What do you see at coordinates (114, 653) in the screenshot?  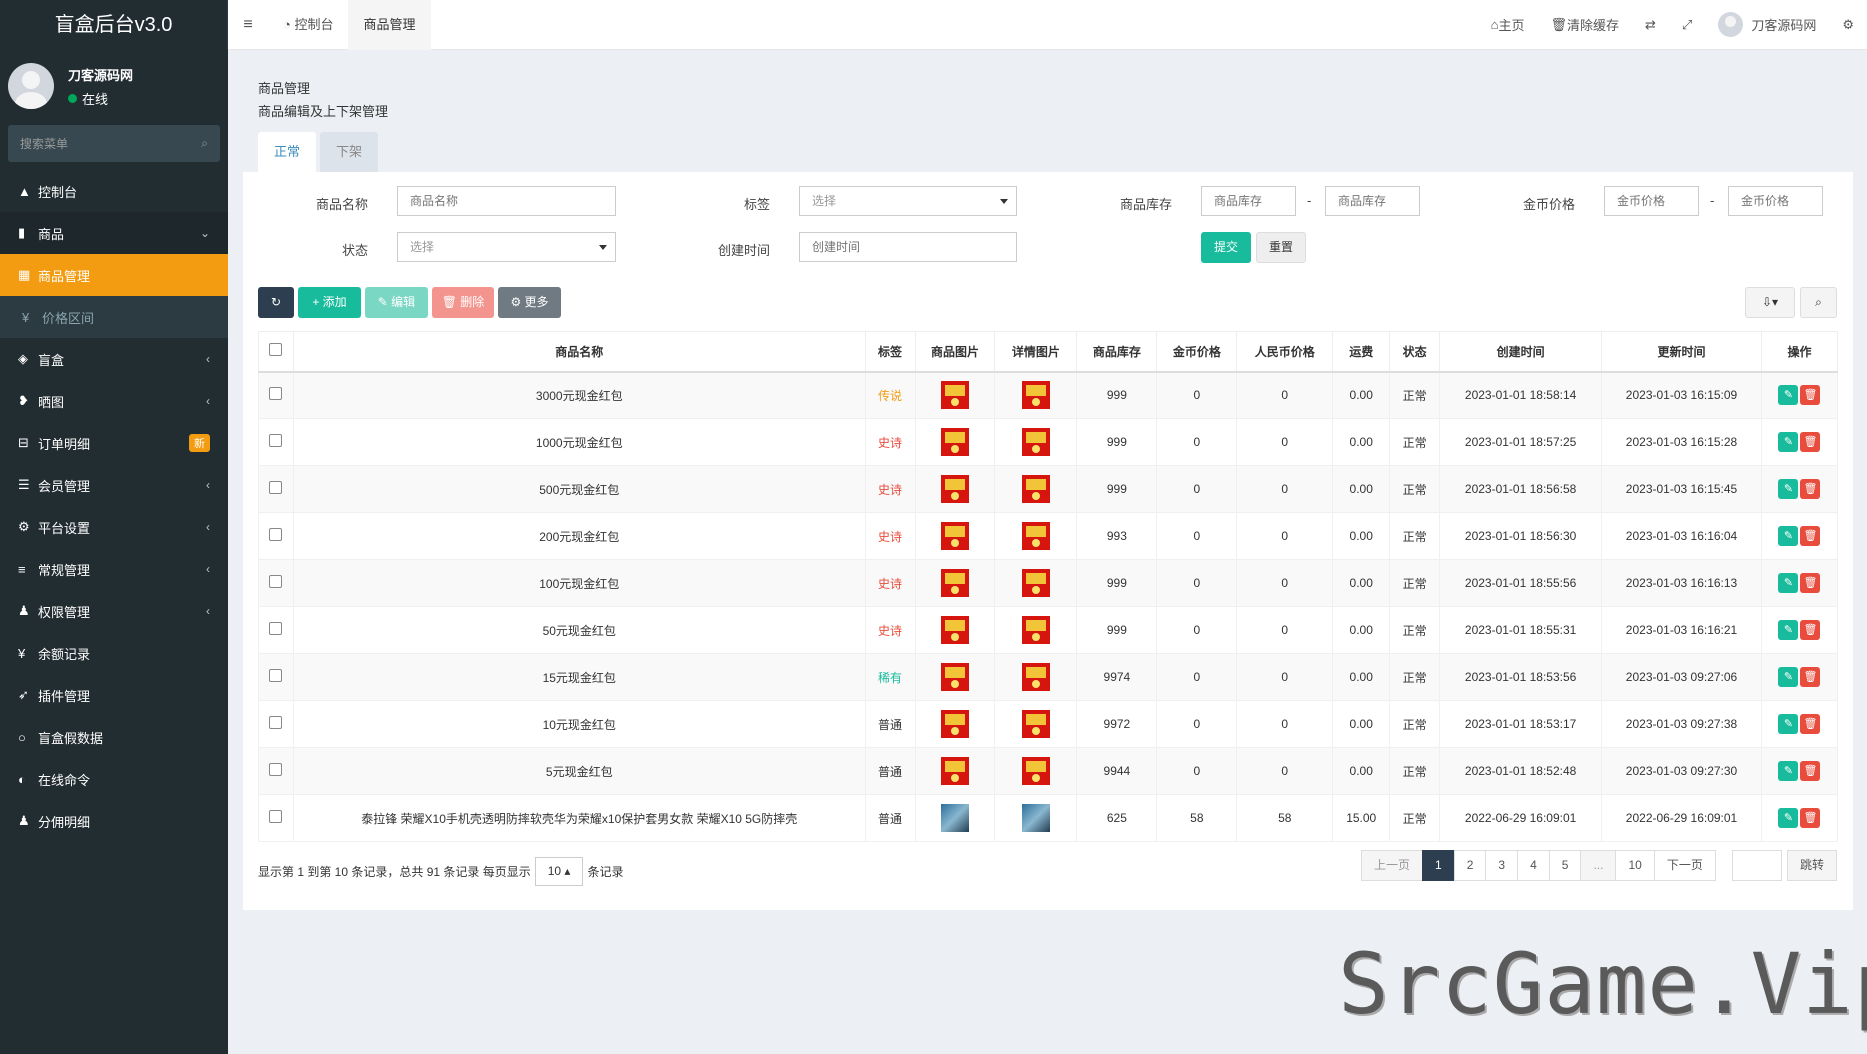 I see `sidebar-item-balance: ¥ 余额记录` at bounding box center [114, 653].